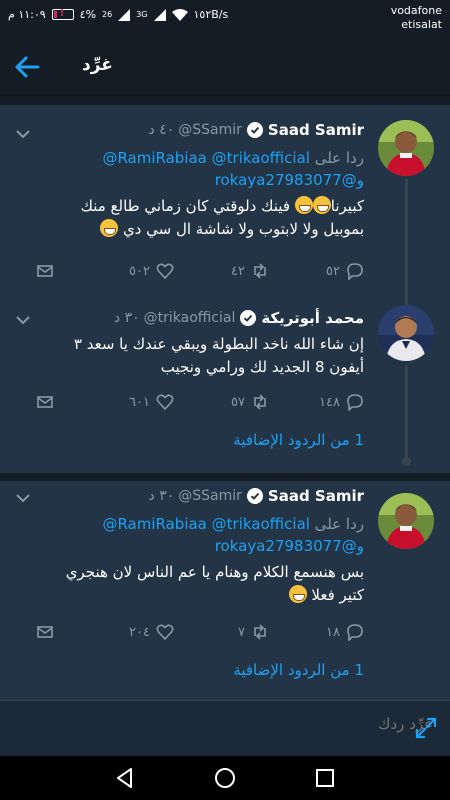  I want to click on tweet-text-line-2: كتير فعلا, so click(337, 595).